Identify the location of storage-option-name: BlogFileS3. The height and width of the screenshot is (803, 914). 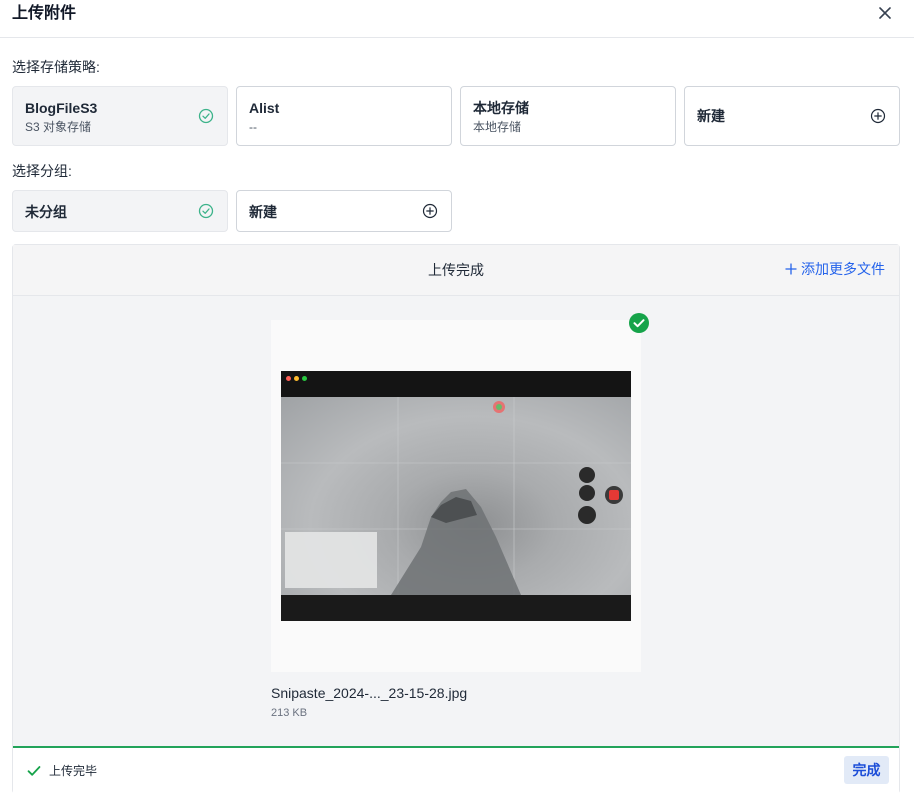
(61, 108).